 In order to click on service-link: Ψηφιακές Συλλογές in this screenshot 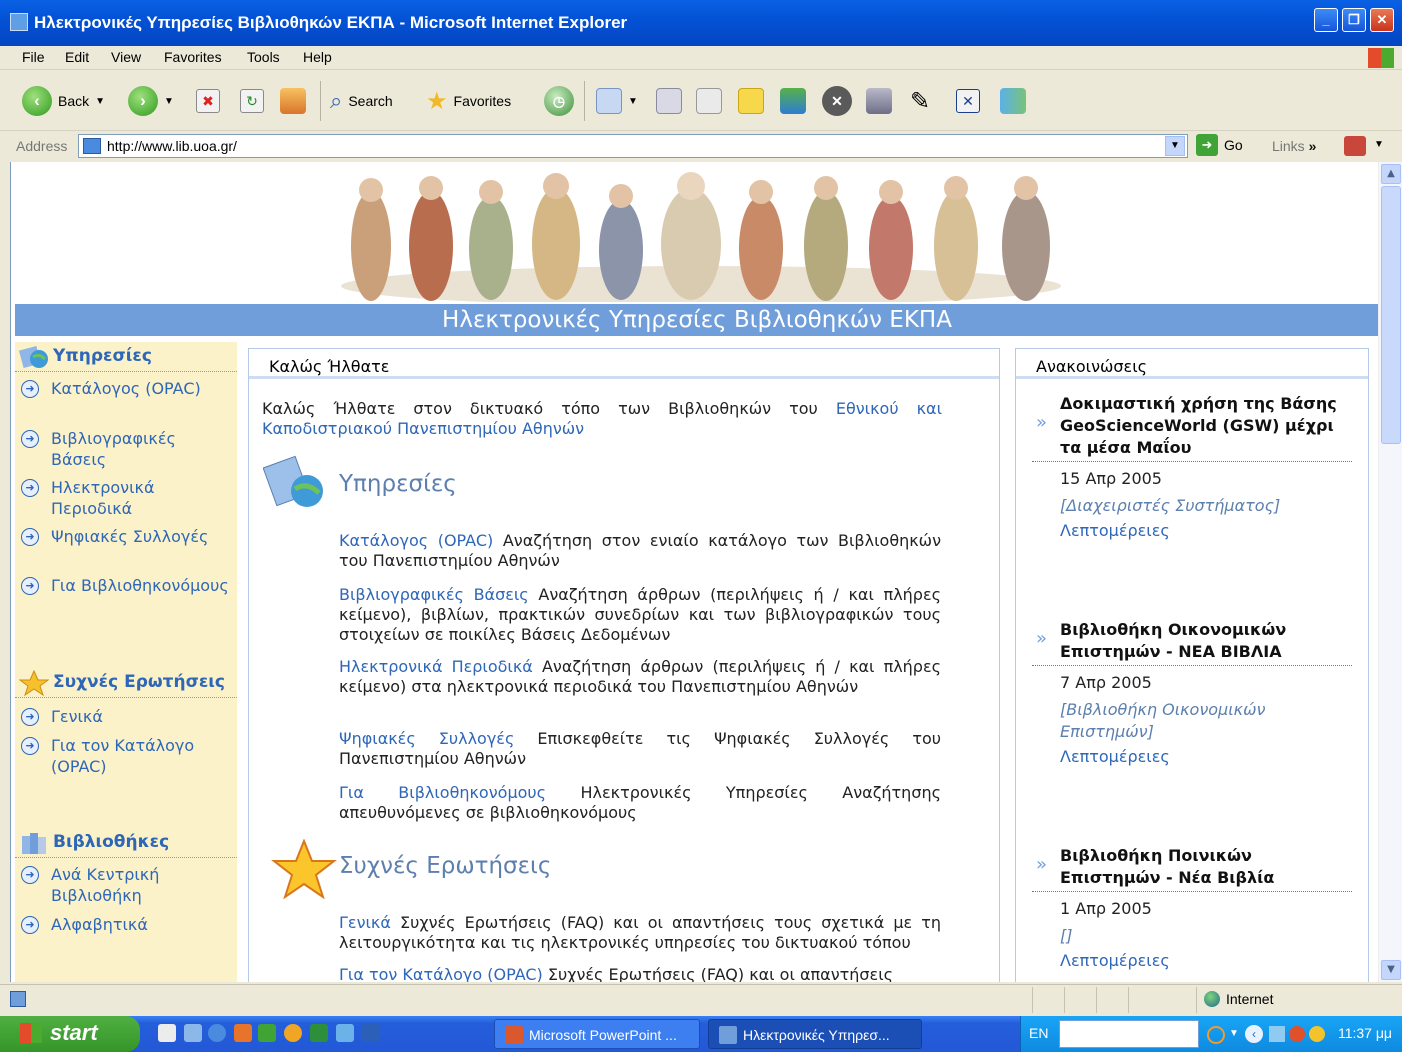, I will do `click(426, 738)`.